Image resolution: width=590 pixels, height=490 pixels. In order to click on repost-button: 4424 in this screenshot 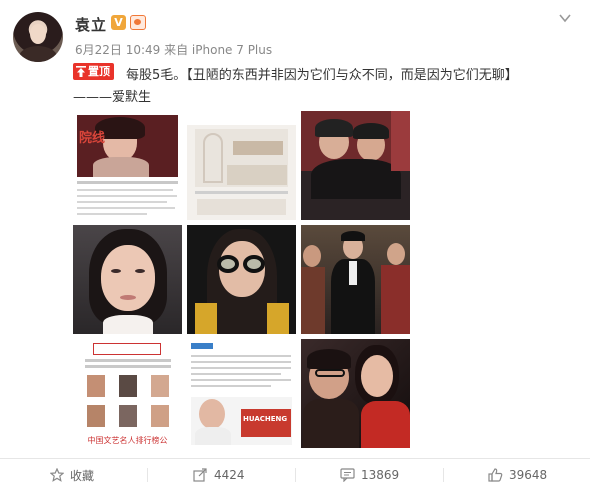, I will do `click(219, 475)`.